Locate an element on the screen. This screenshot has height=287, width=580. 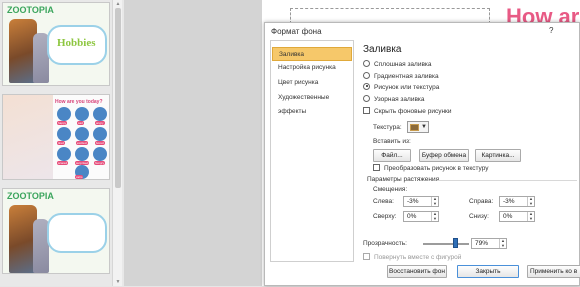
checkbox-label: Повернуть вместе с фигурой is located at coordinates (418, 257).